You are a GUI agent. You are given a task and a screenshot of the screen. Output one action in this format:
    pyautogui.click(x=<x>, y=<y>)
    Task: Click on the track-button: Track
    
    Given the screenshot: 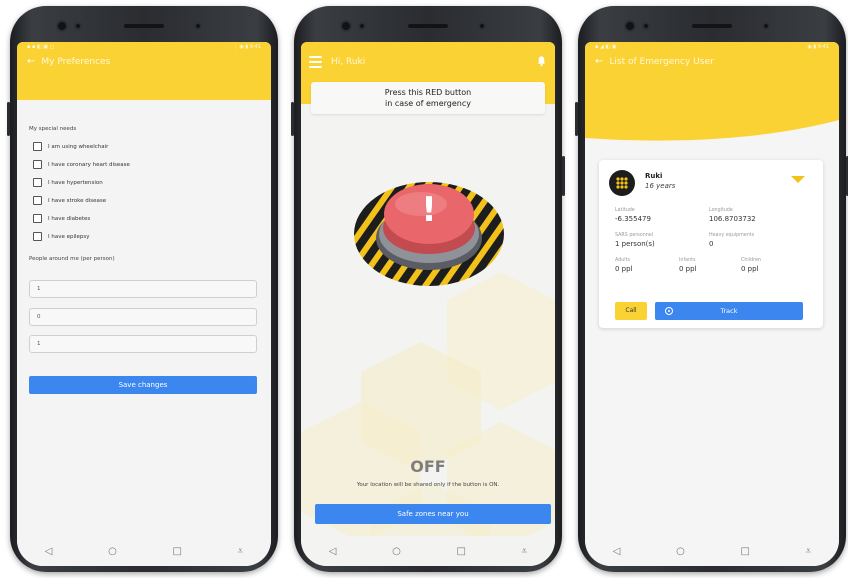 What is the action you would take?
    pyautogui.click(x=729, y=311)
    